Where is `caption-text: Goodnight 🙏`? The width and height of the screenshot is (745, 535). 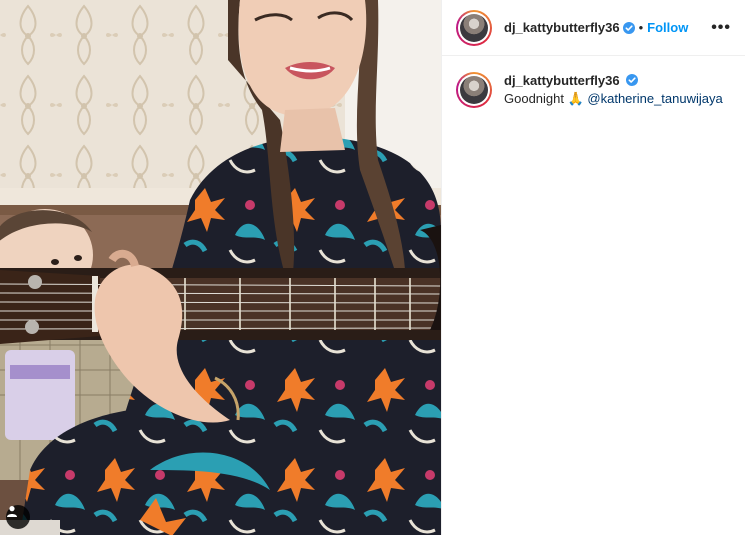
caption-text: Goodnight 🙏 is located at coordinates (546, 98).